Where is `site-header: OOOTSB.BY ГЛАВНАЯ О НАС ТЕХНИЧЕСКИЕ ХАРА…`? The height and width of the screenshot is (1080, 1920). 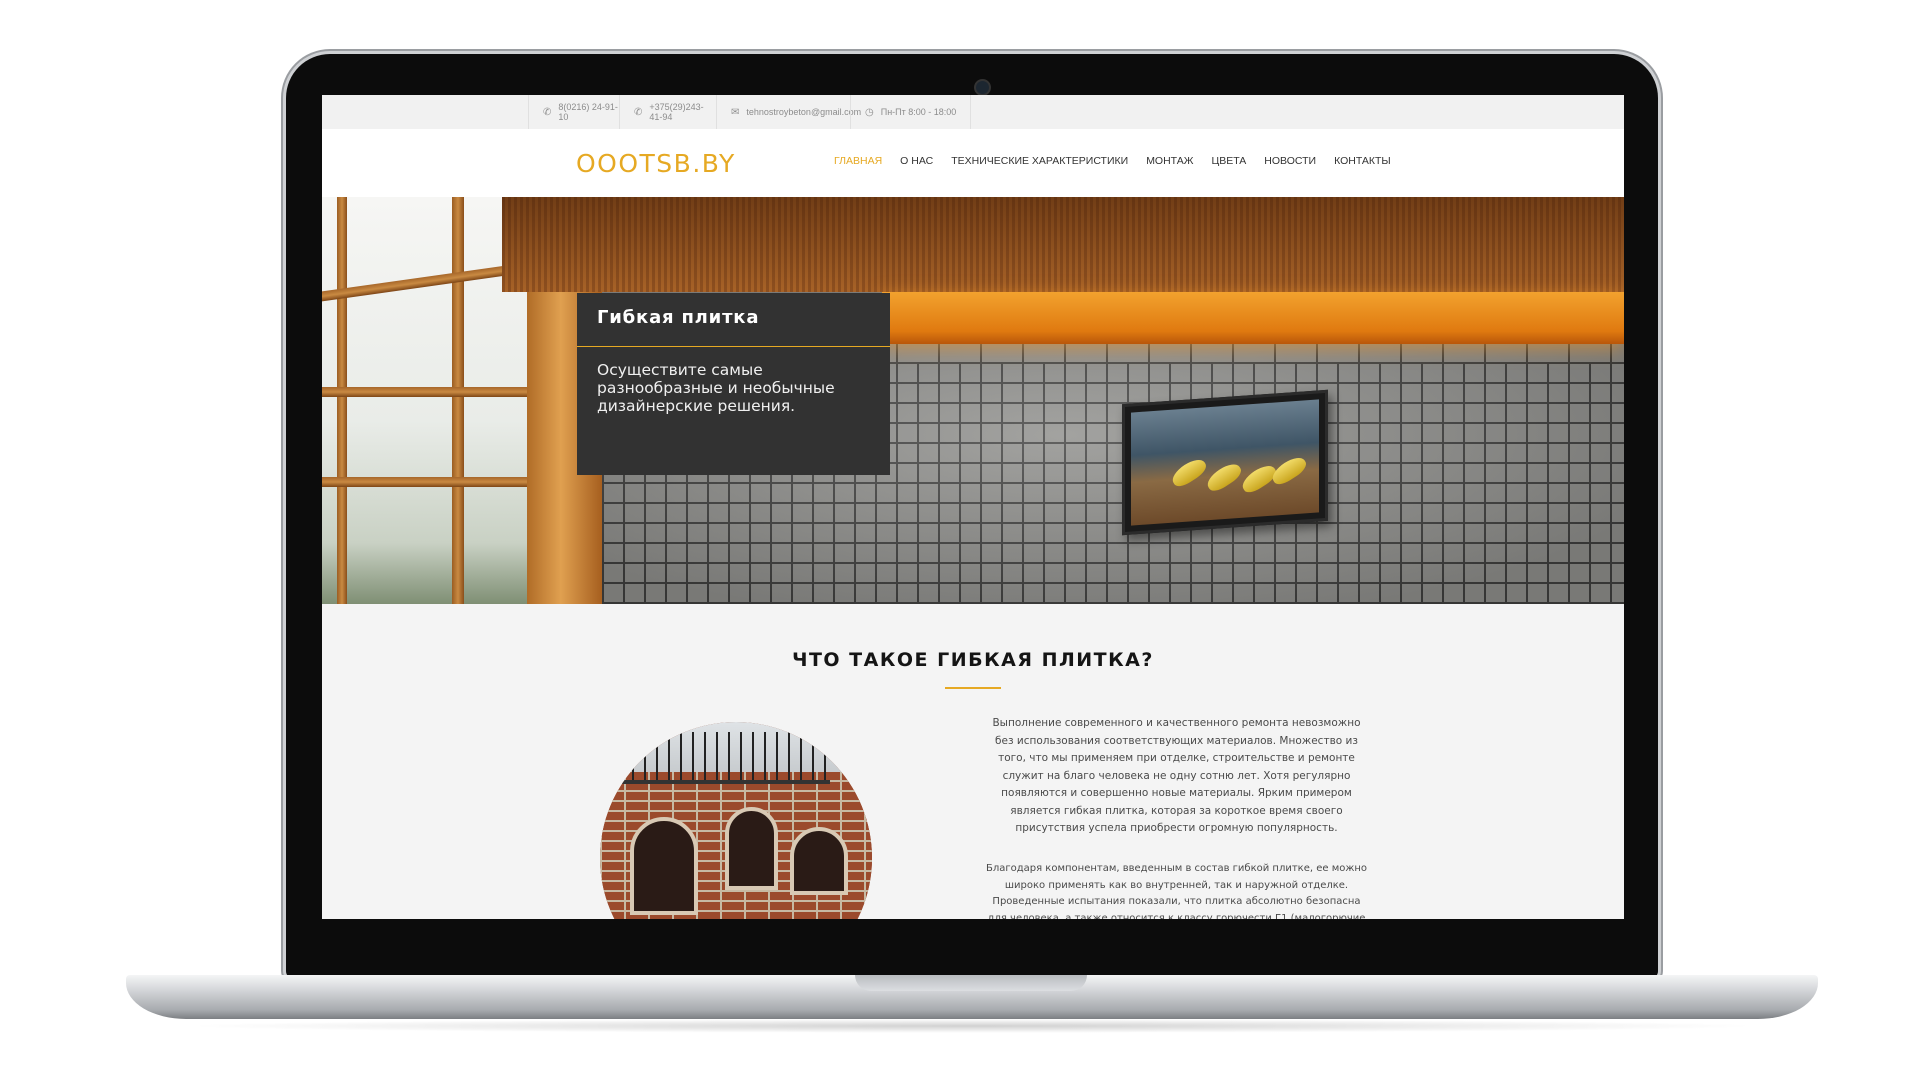
site-header: OOOTSB.BY ГЛАВНАЯ О НАС ТЕХНИЧЕСКИЕ ХАРА… is located at coordinates (973, 163).